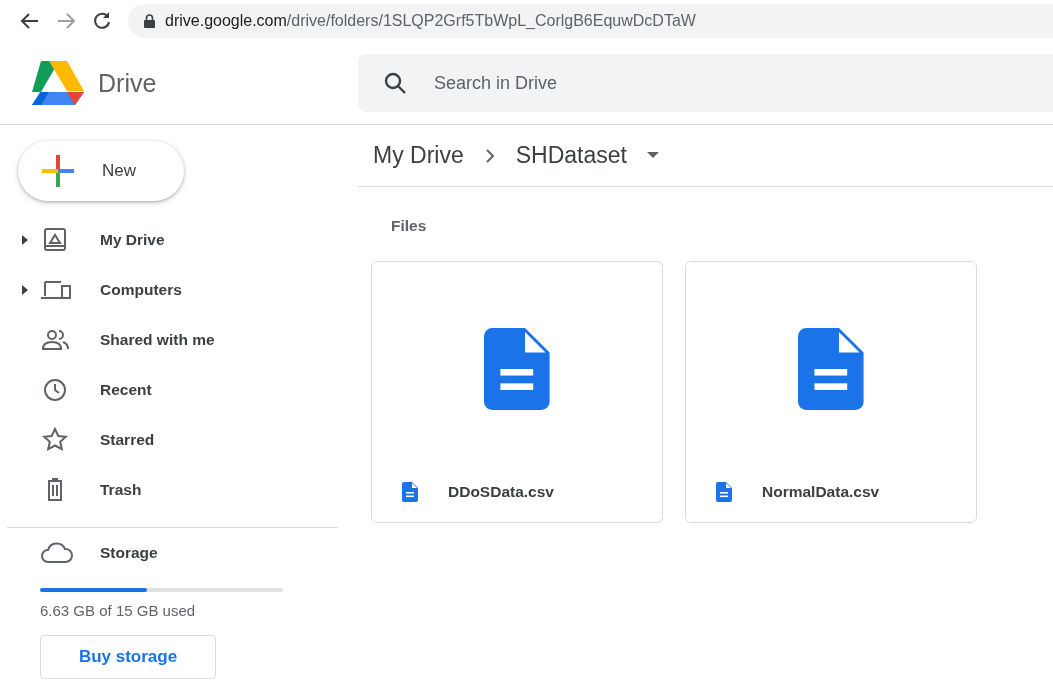 The image size is (1053, 693). What do you see at coordinates (127, 83) in the screenshot?
I see `app-title: Drive` at bounding box center [127, 83].